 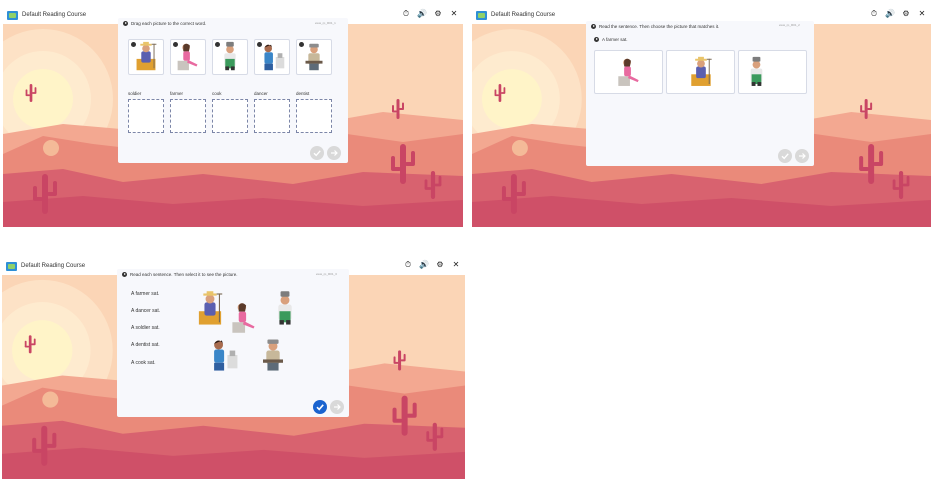 What do you see at coordinates (325, 23) in the screenshot?
I see `item-code: eww_rp_R01_1` at bounding box center [325, 23].